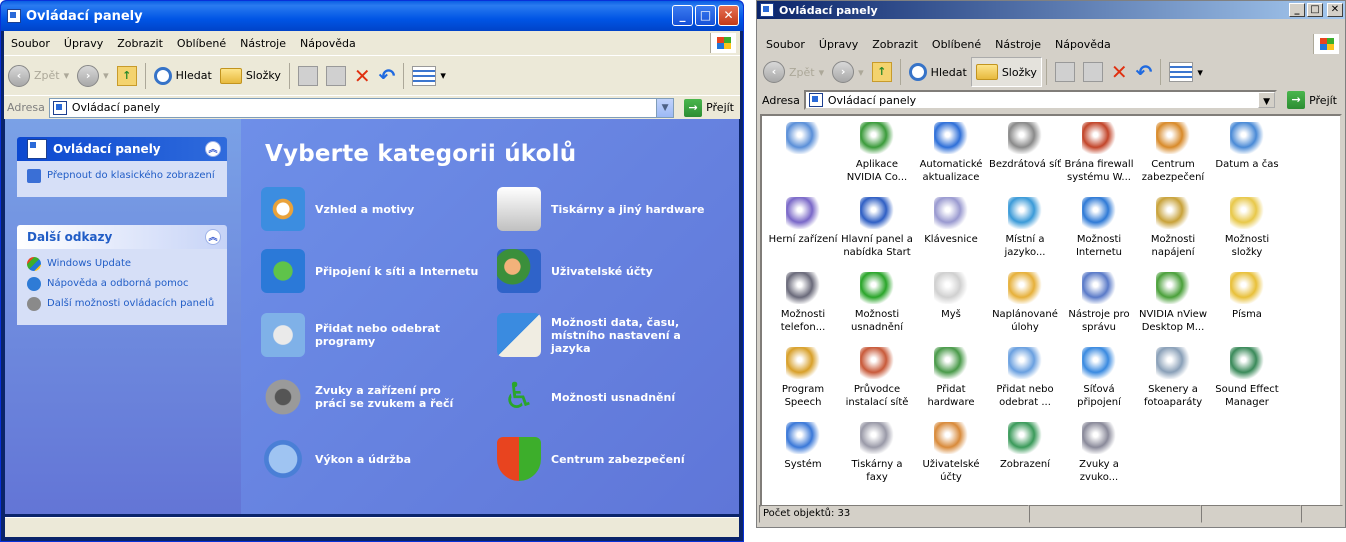 Image resolution: width=1346 pixels, height=542 pixels. Describe the element at coordinates (1025, 455) in the screenshot. I see `control-panel-item: Zobrazení` at that location.